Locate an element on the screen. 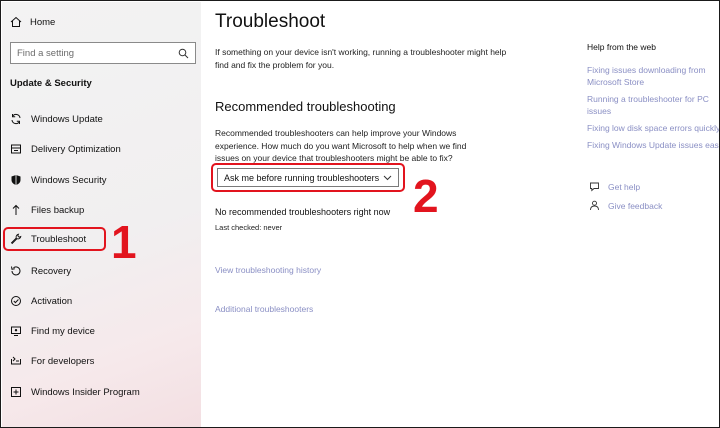  troubleshooter-preference-dropdown: Ask me before running troubleshooters is located at coordinates (308, 177).